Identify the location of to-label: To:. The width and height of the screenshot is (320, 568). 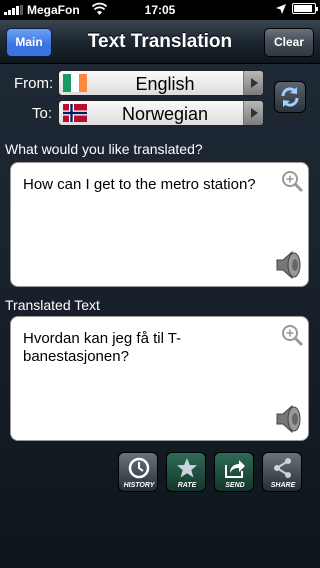
(42, 113).